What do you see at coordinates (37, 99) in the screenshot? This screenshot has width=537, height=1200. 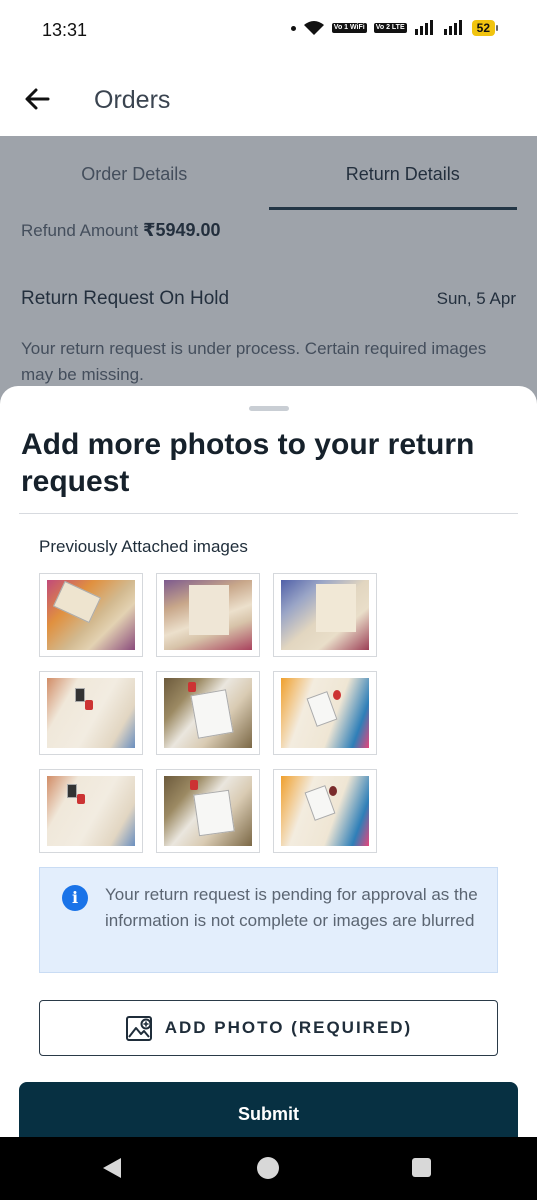 I see `arrow-left-icon` at bounding box center [37, 99].